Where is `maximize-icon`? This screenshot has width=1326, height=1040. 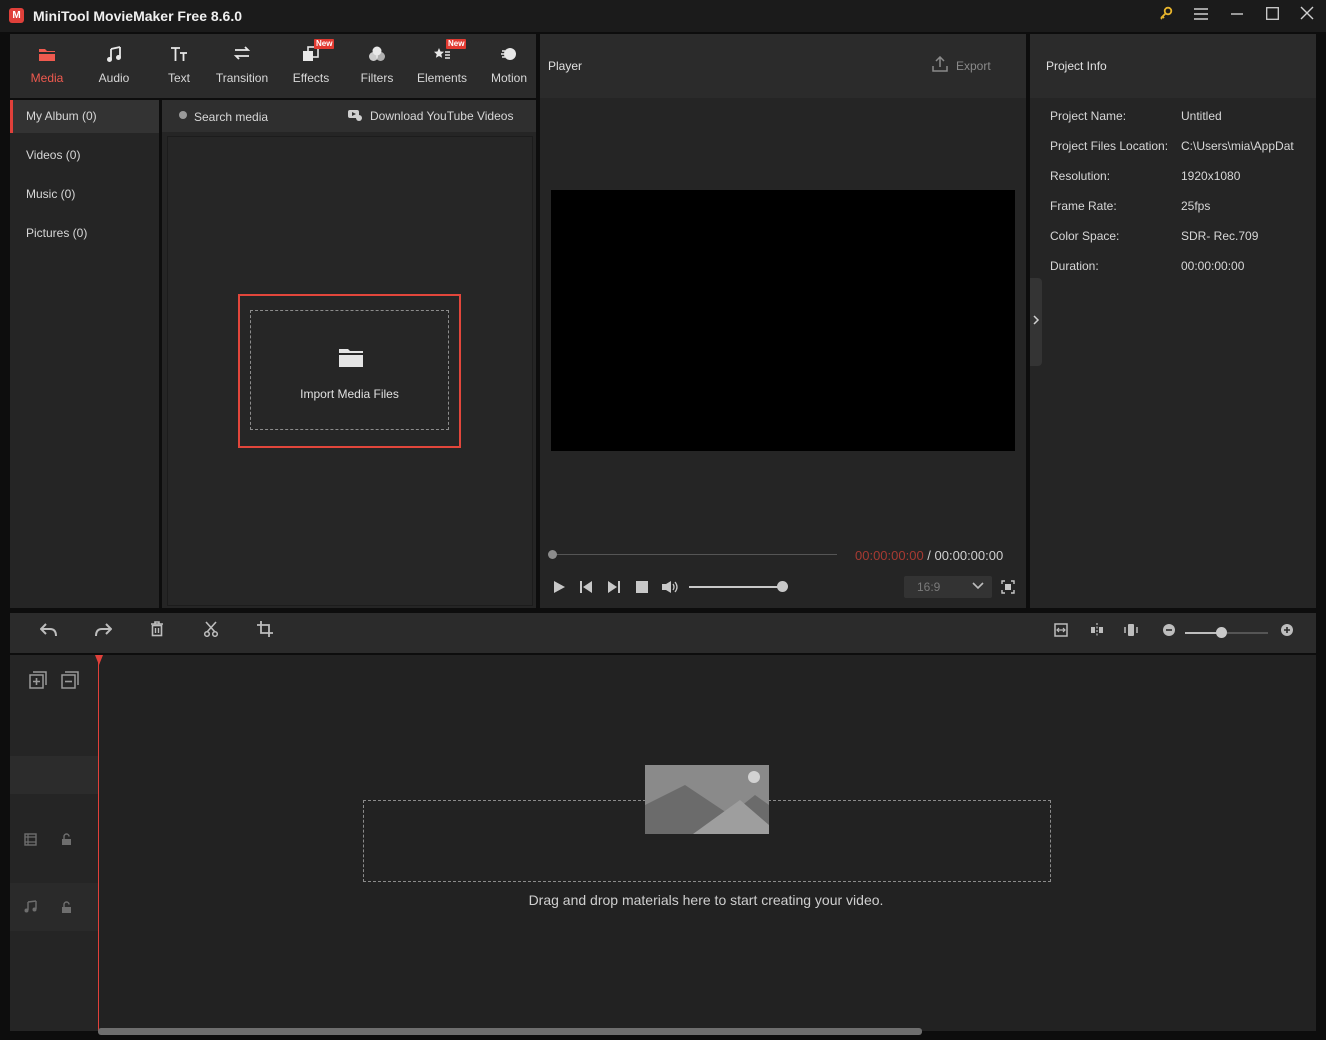 maximize-icon is located at coordinates (1272, 16).